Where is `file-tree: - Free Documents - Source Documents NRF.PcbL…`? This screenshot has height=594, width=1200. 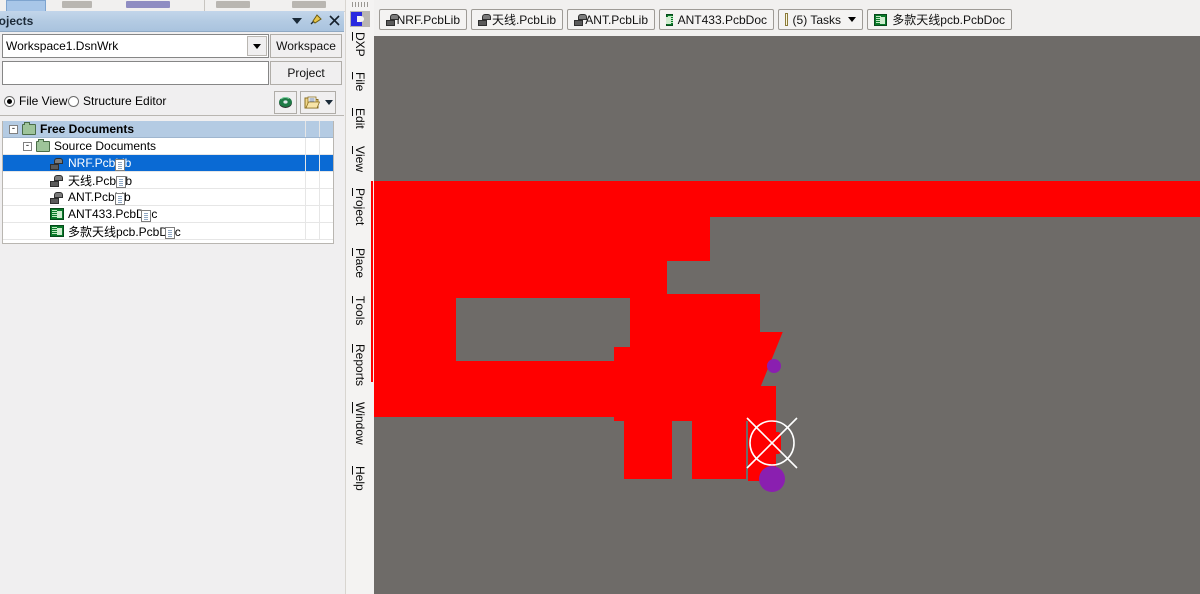
file-tree: - Free Documents - Source Documents NRF.PcbL… is located at coordinates (168, 182).